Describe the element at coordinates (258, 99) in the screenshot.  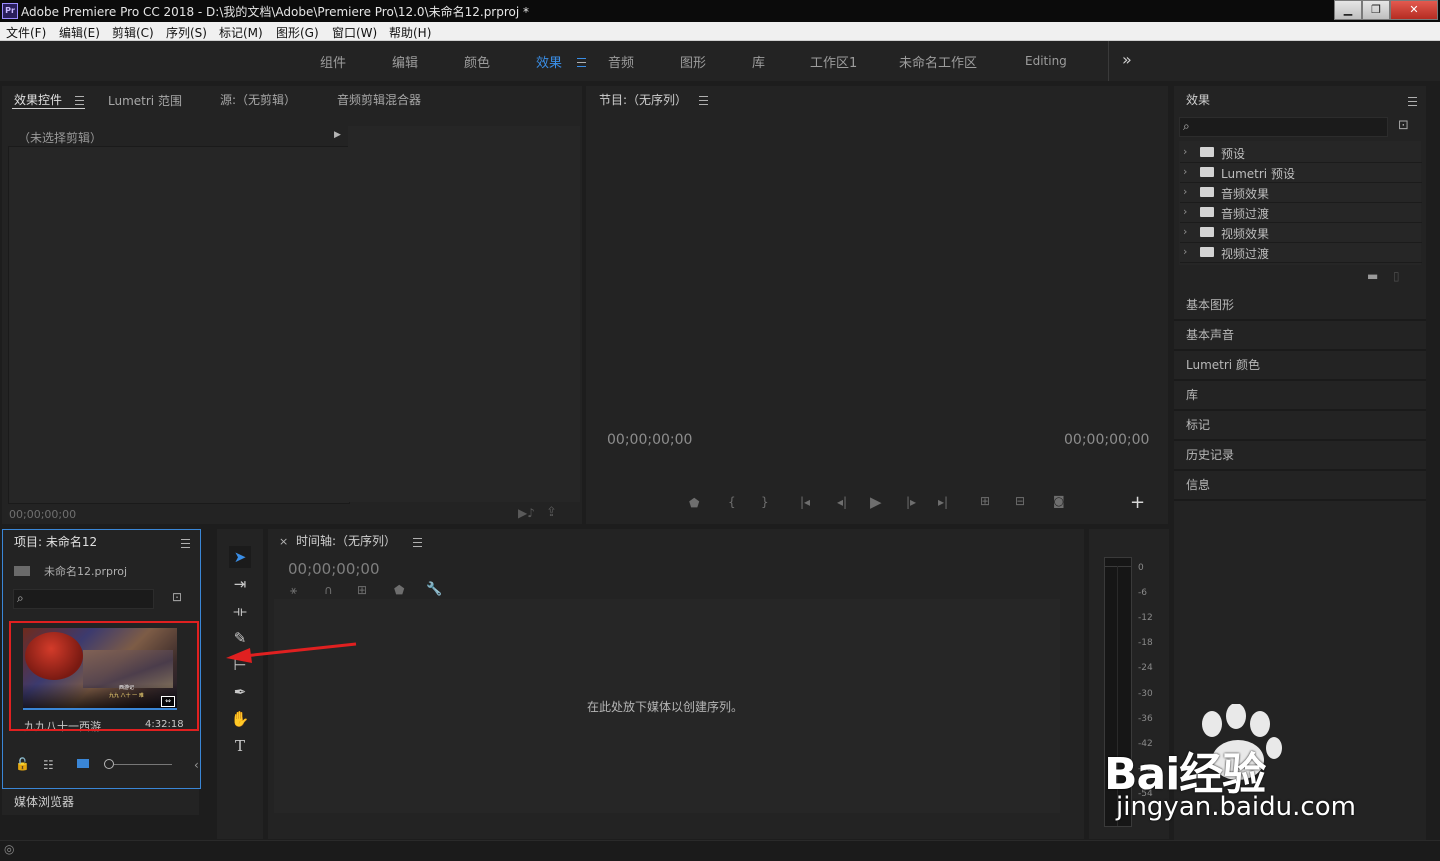
I see `tab-source: 源:（无剪辑）` at that location.